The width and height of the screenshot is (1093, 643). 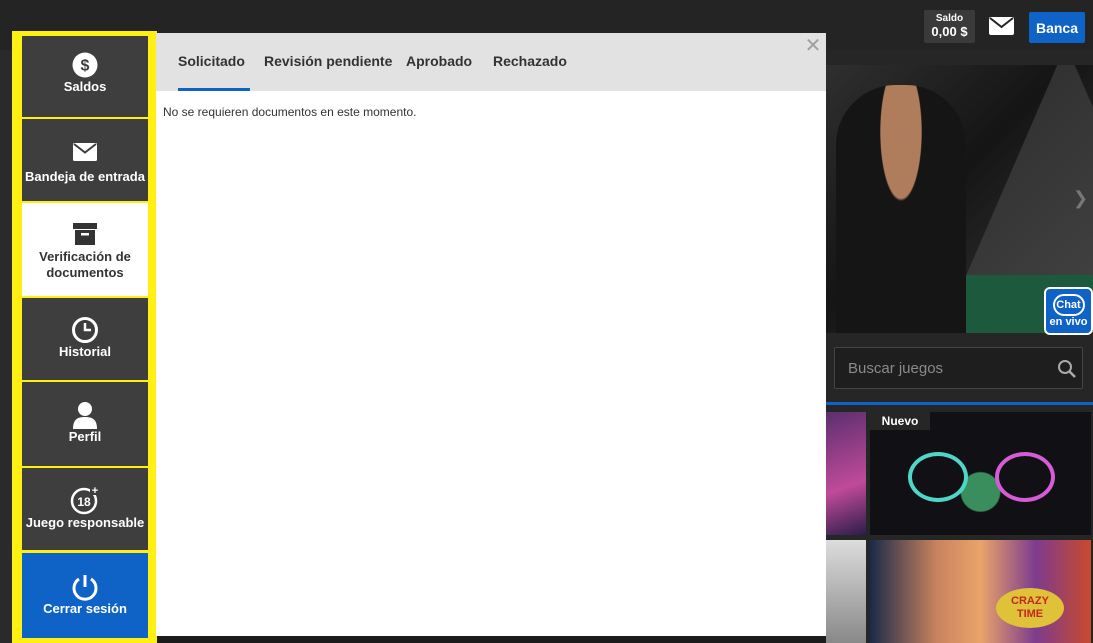 What do you see at coordinates (85, 522) in the screenshot?
I see `menu-item-label: Juego responsable` at bounding box center [85, 522].